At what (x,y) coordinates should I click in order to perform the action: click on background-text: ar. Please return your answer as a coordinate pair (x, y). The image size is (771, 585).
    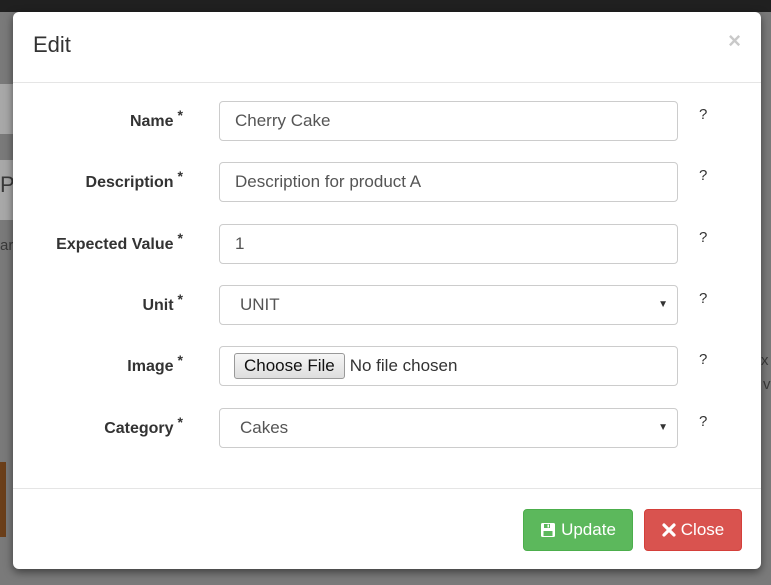
    Looking at the image, I should click on (7, 245).